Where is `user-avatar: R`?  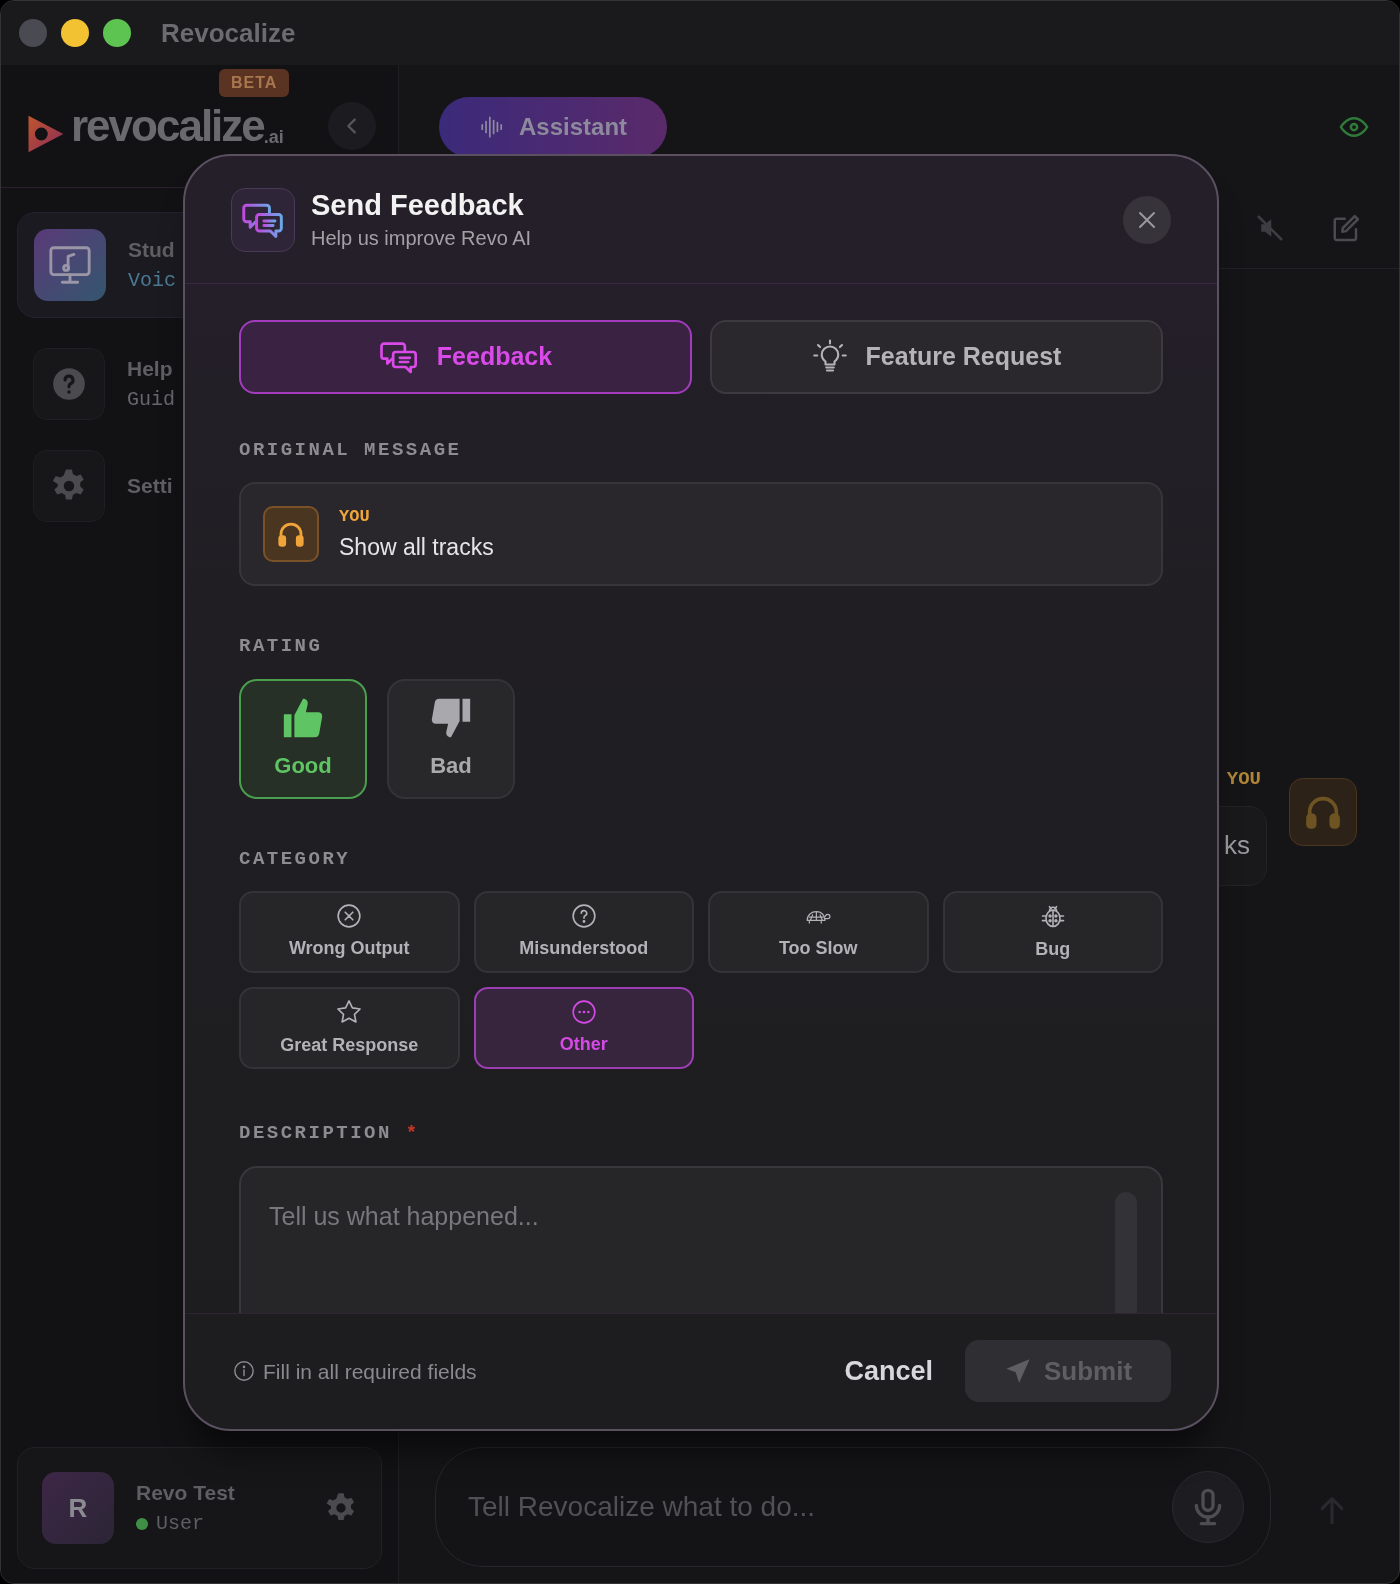
user-avatar: R is located at coordinates (78, 1508).